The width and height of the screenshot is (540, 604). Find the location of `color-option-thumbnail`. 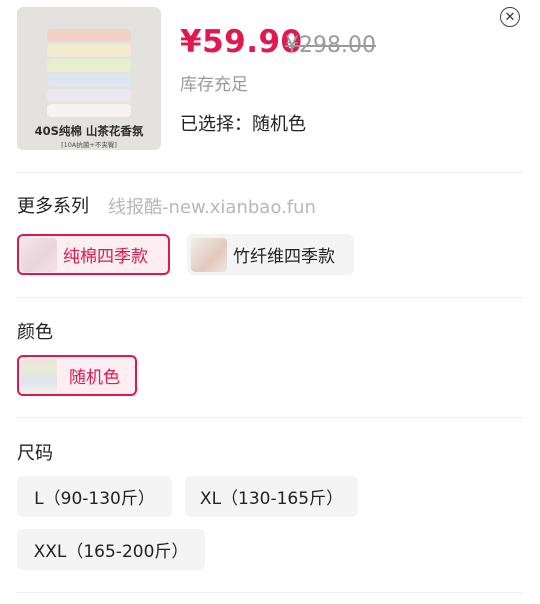

color-option-thumbnail is located at coordinates (39, 375).